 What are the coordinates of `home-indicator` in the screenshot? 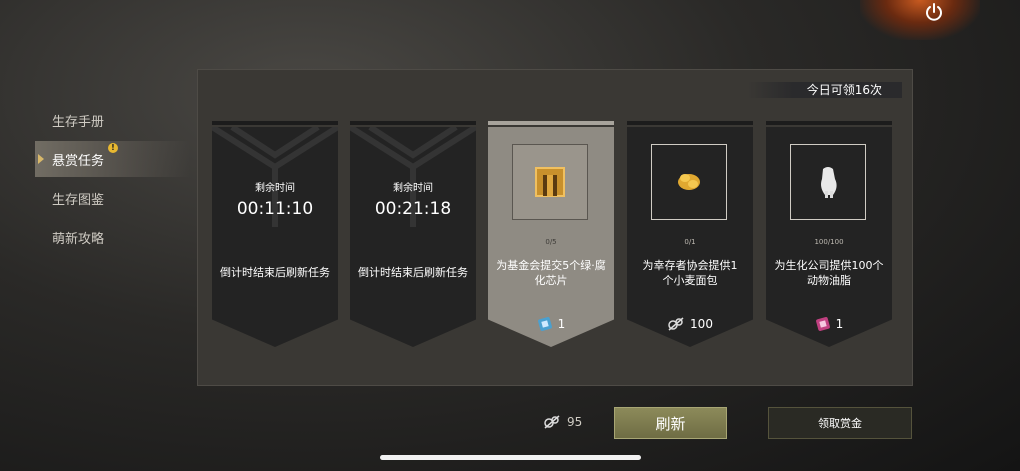 It's located at (510, 457).